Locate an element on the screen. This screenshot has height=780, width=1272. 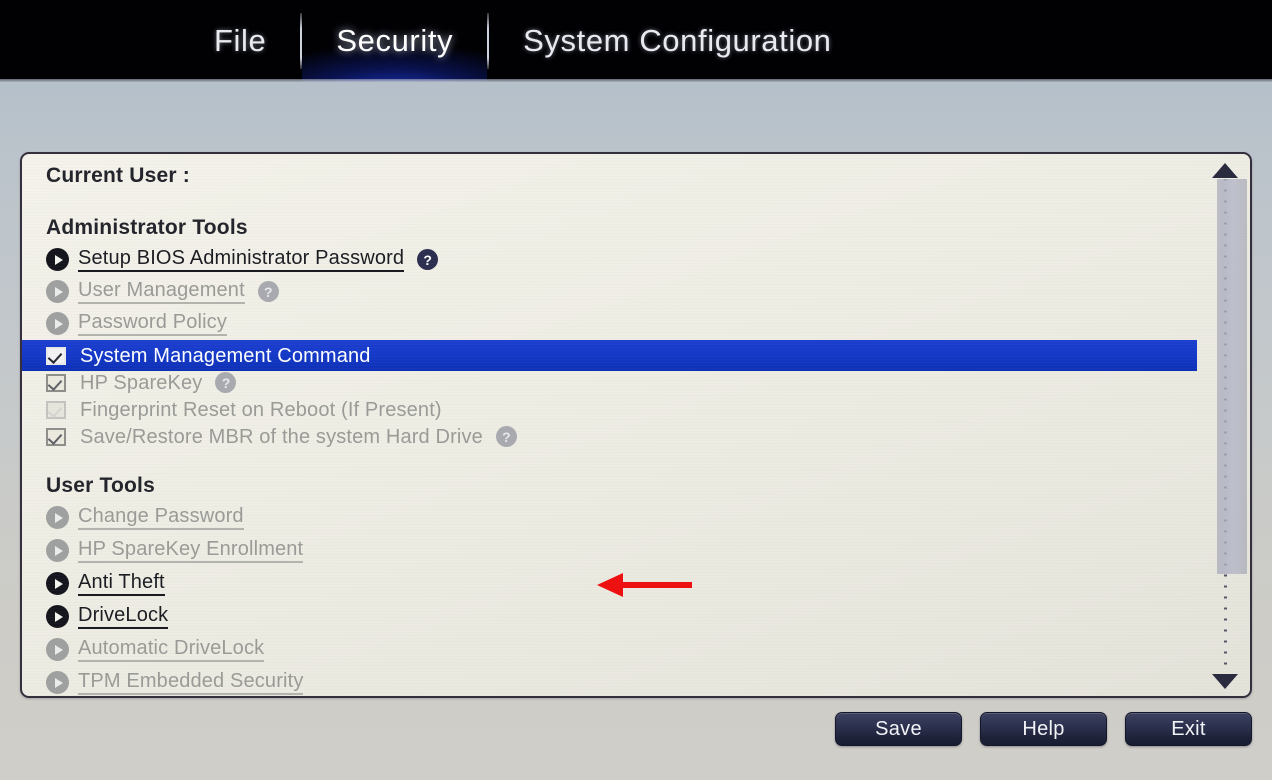
scrollbar-track is located at coordinates (1232, 426).